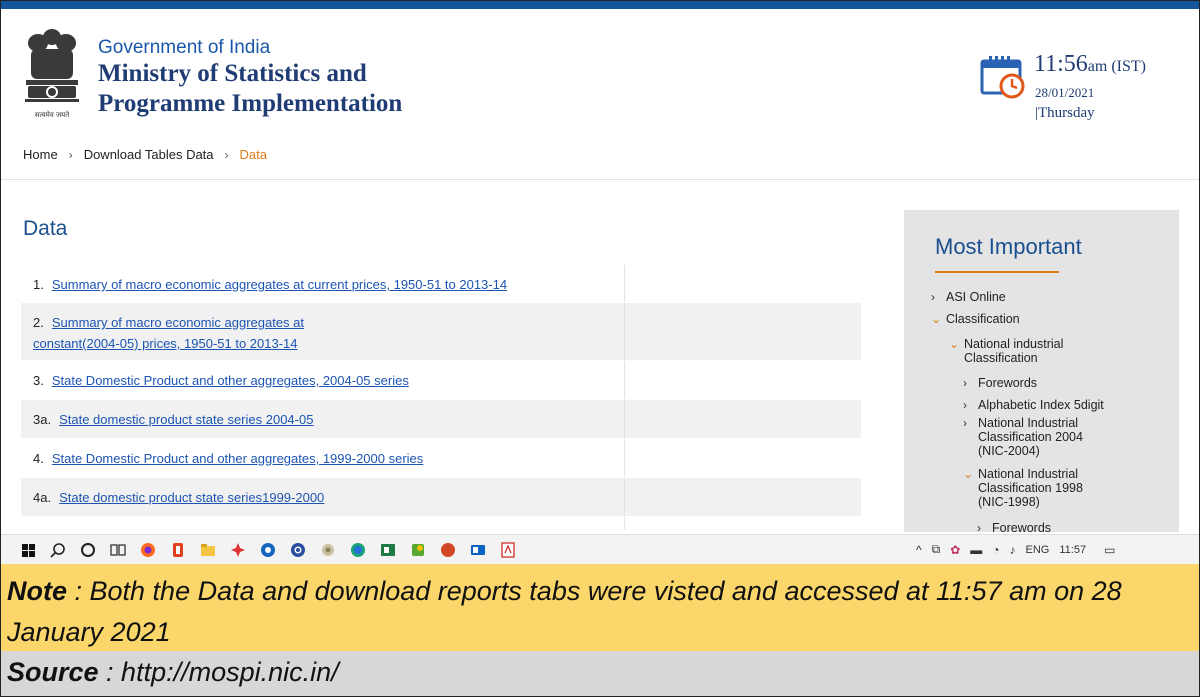  What do you see at coordinates (38, 380) in the screenshot?
I see `row-number: 3.` at bounding box center [38, 380].